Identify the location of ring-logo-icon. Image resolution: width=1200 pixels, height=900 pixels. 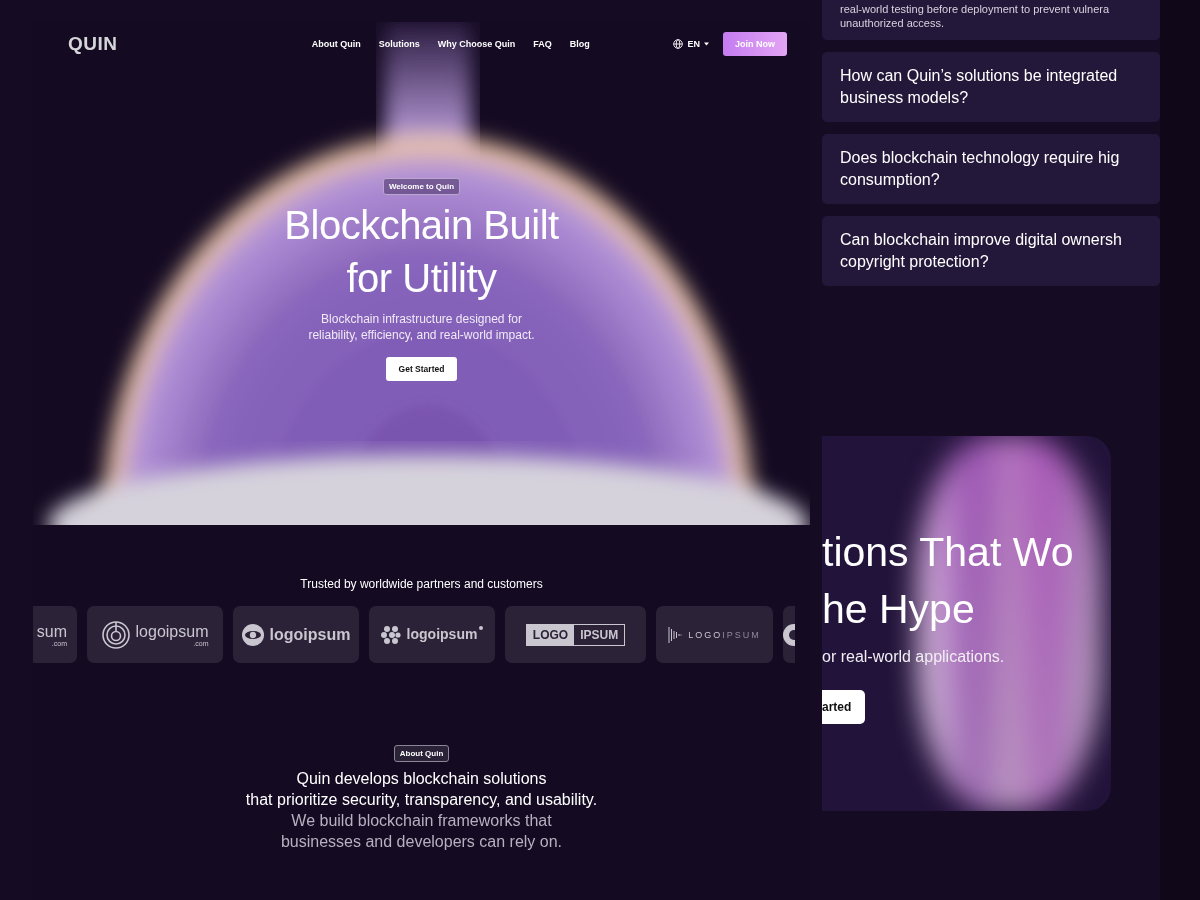
(252, 634).